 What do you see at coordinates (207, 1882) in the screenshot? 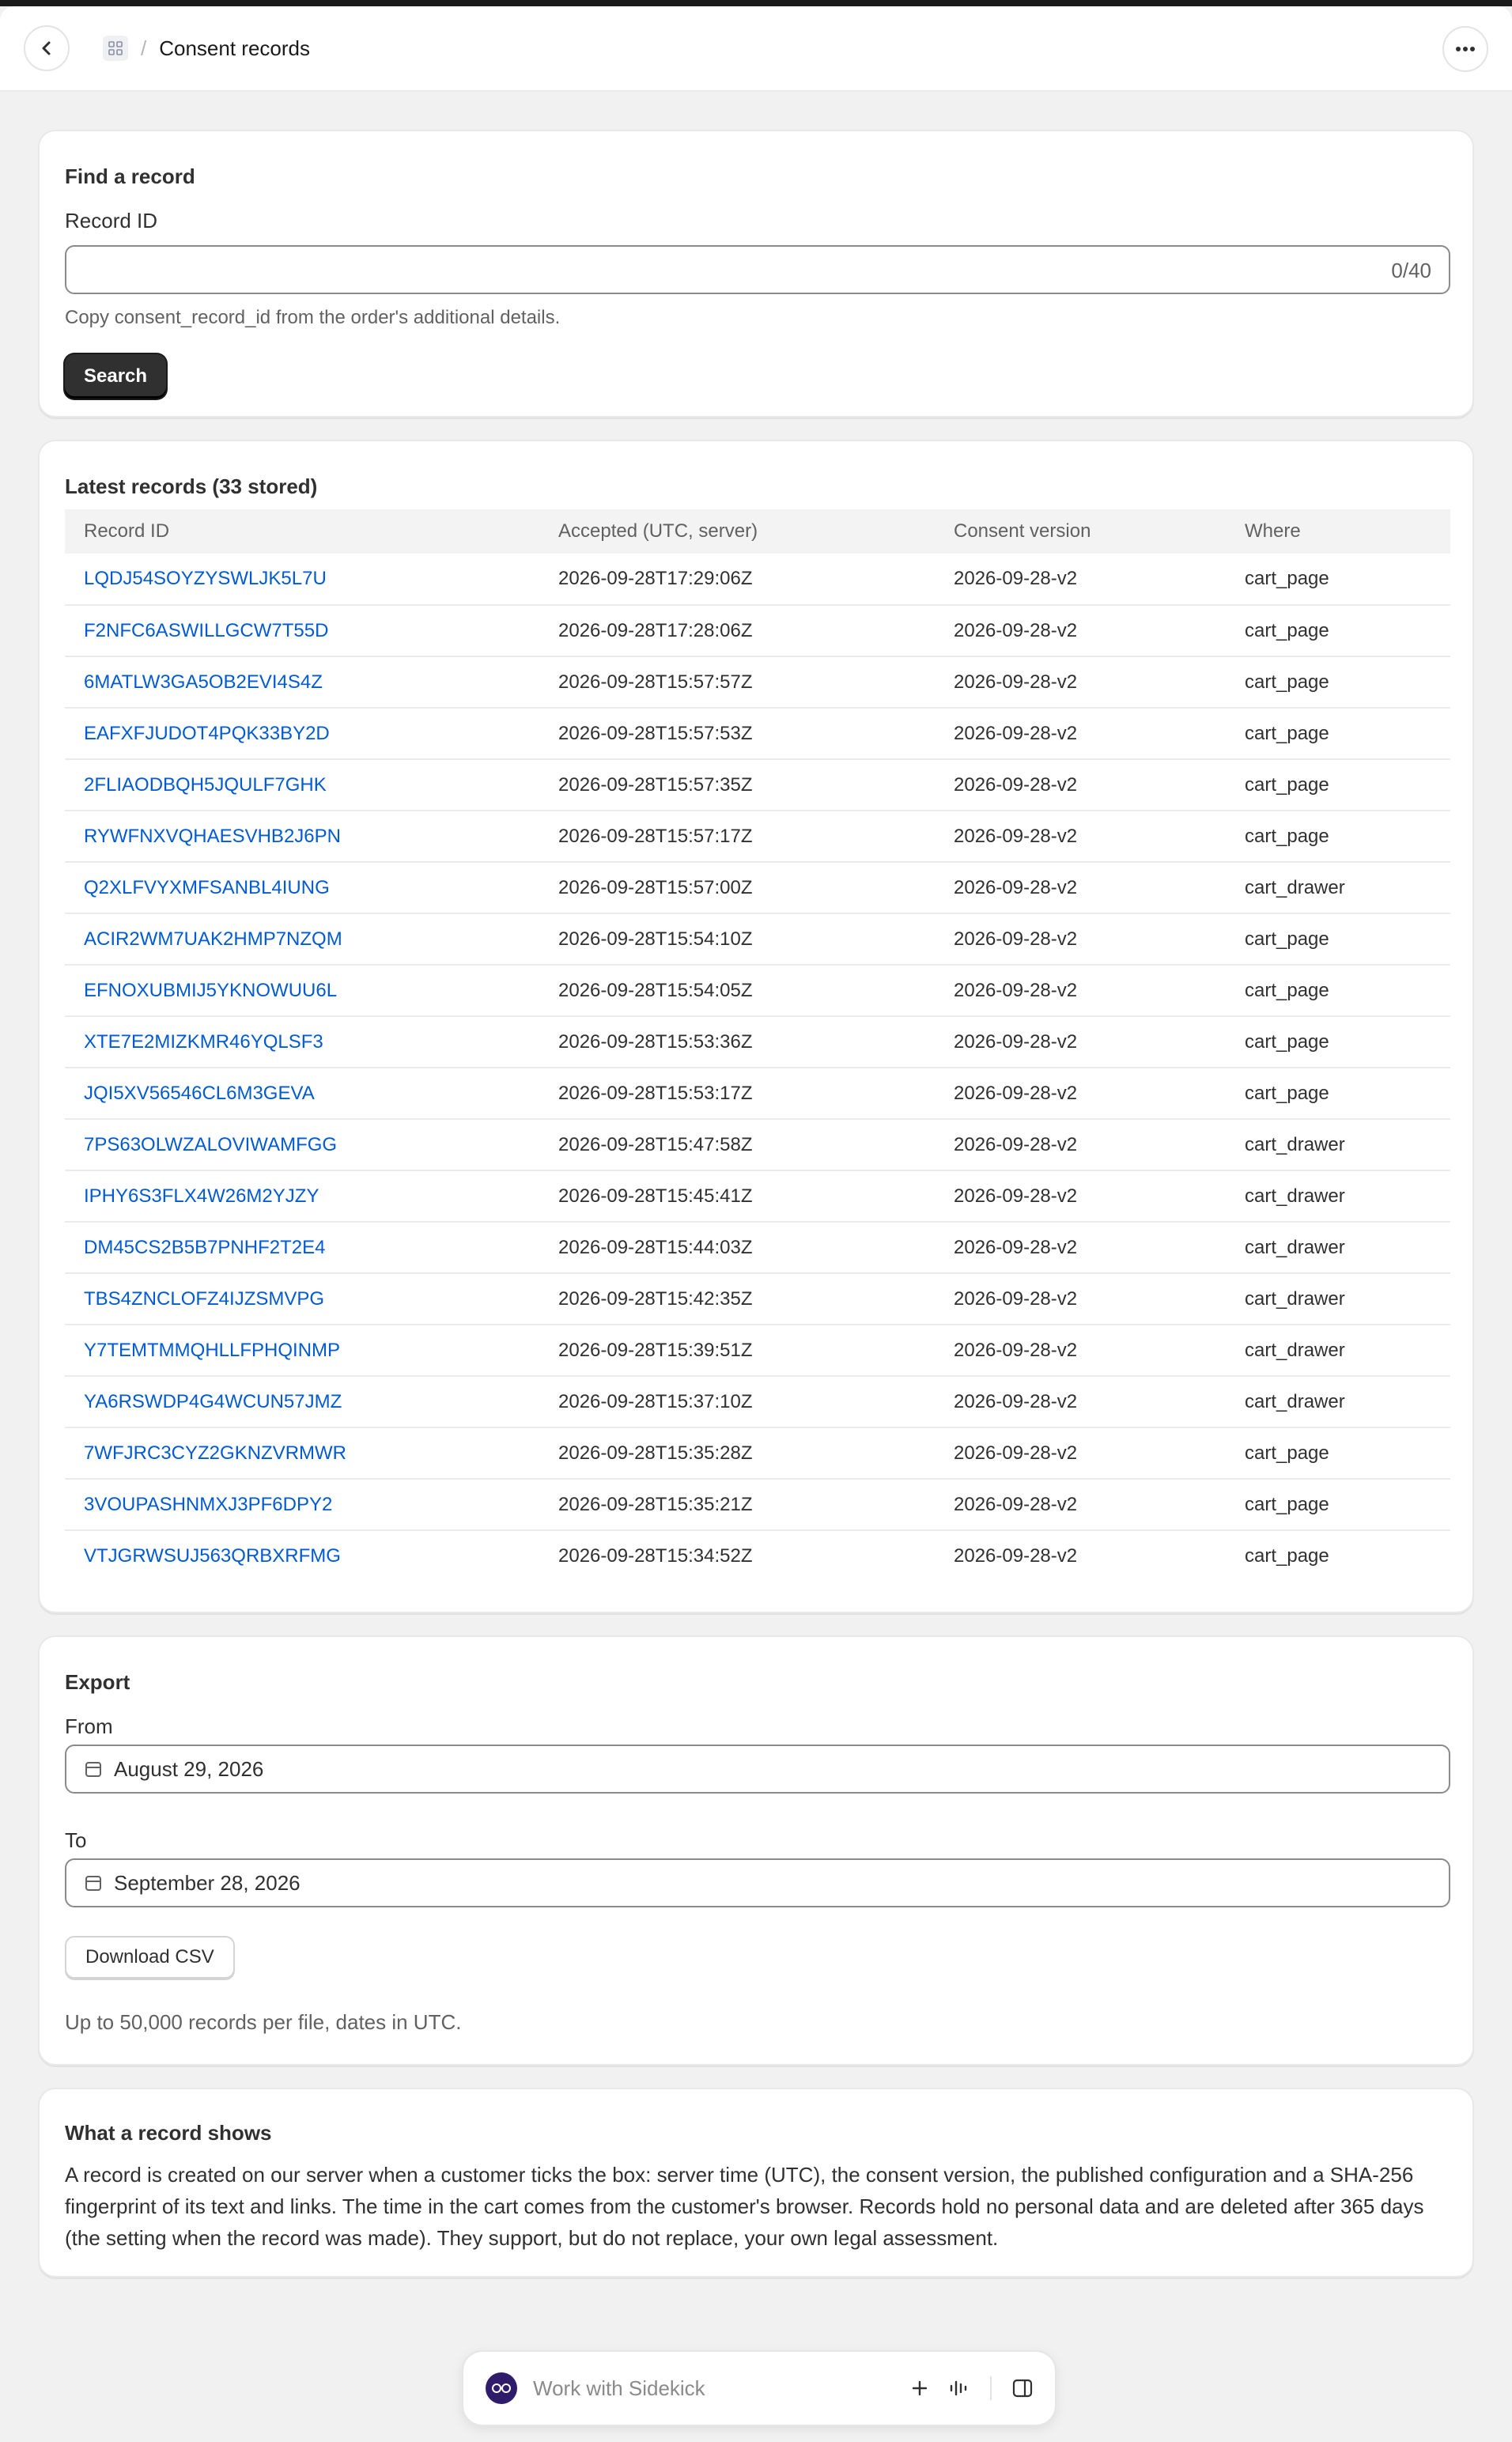
I see `to-date-value: September 28, 2026` at bounding box center [207, 1882].